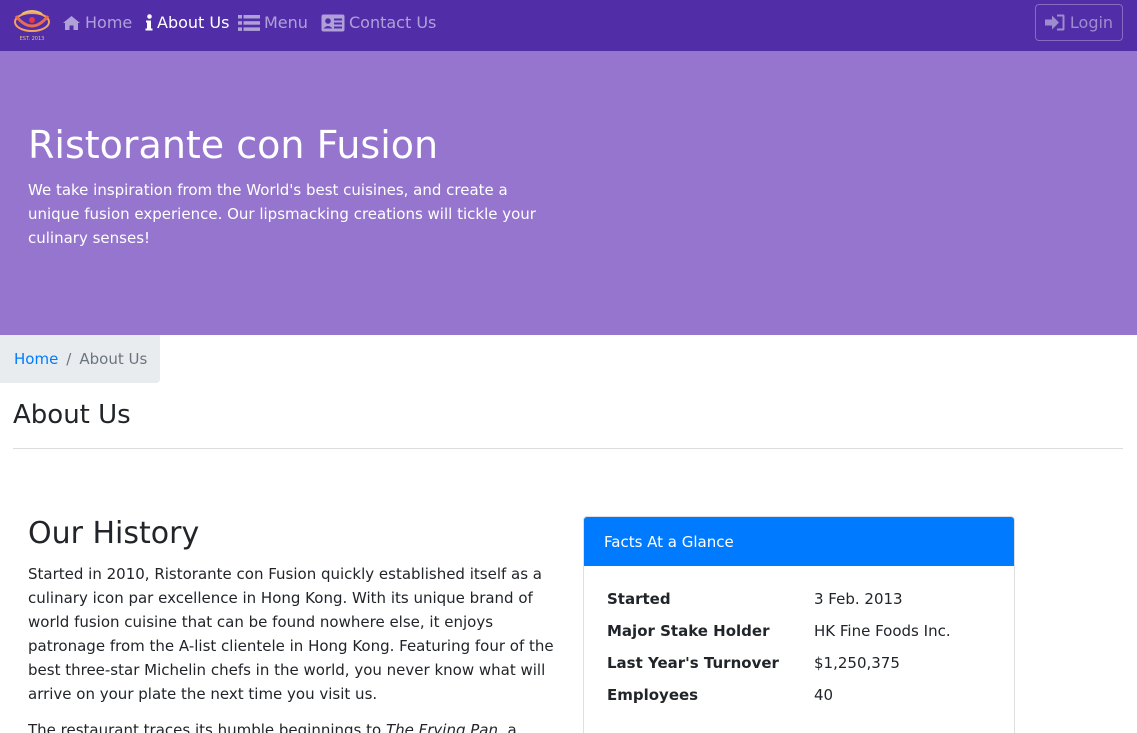 This screenshot has width=1137, height=733. Describe the element at coordinates (1091, 22) in the screenshot. I see `login-label: Login` at that location.